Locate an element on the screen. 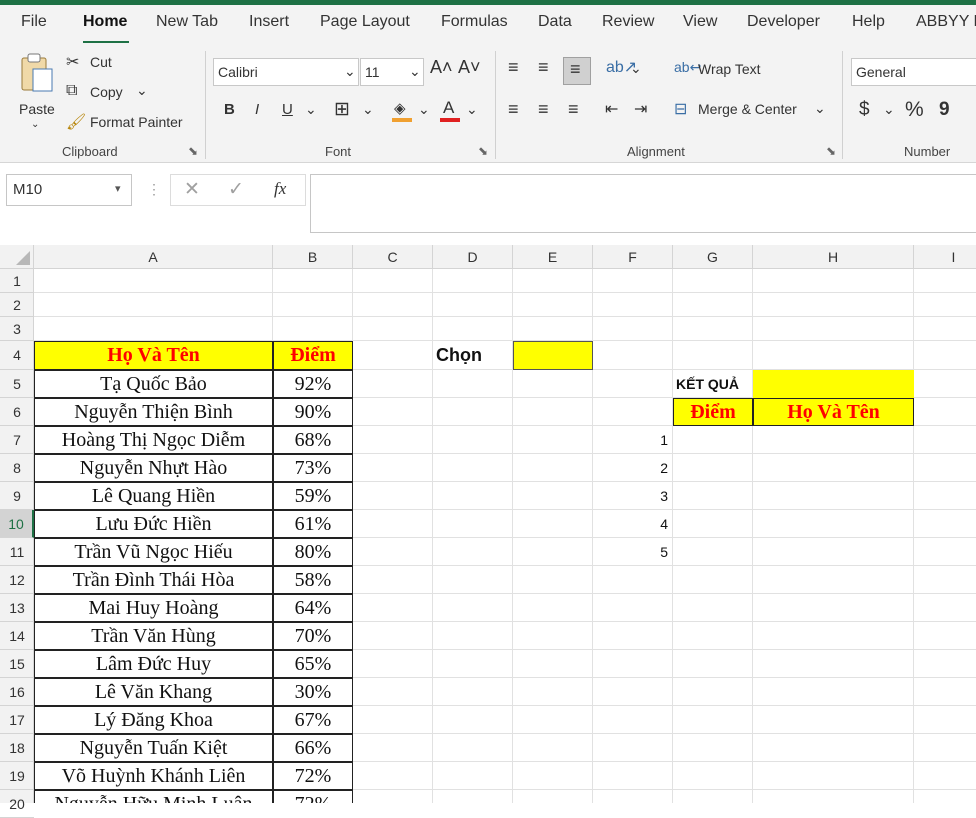 Image resolution: width=976 pixels, height=818 pixels. cut-button: ✂ Cut is located at coordinates (101, 63).